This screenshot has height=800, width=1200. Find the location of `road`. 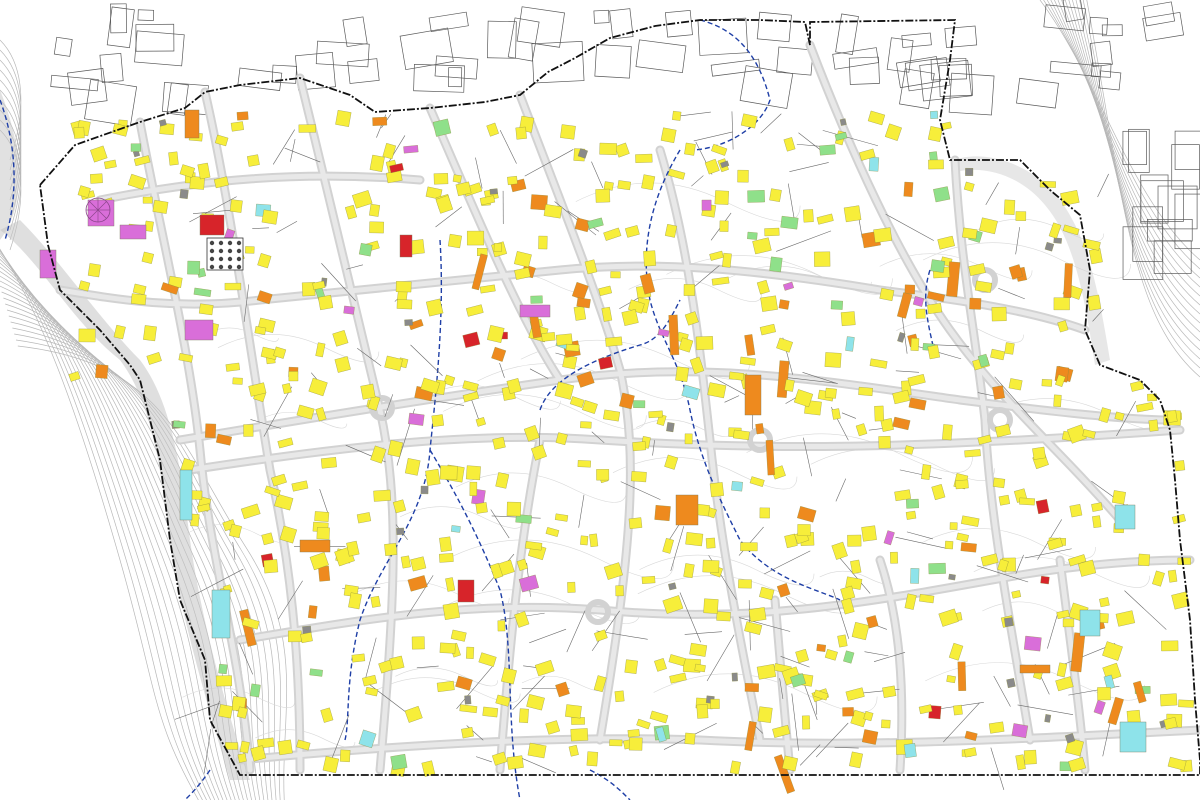

road is located at coordinates (992, 450).